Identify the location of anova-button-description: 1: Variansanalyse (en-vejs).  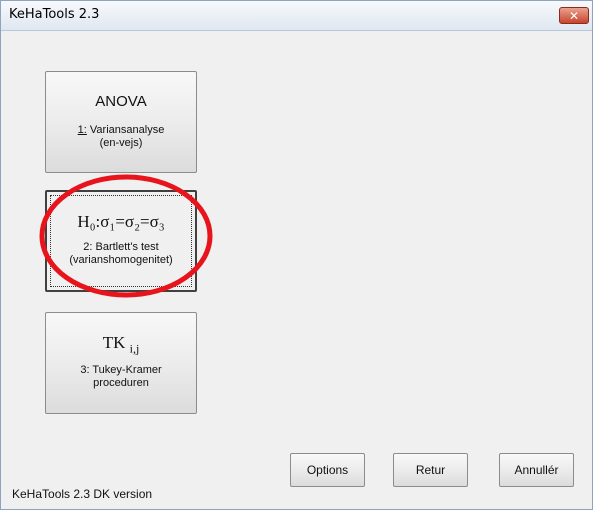
(121, 137).